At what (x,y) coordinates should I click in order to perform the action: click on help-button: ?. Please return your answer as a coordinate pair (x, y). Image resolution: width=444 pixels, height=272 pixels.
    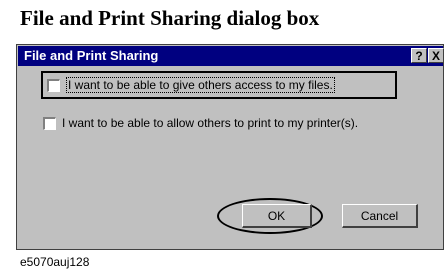
    Looking at the image, I should click on (419, 55).